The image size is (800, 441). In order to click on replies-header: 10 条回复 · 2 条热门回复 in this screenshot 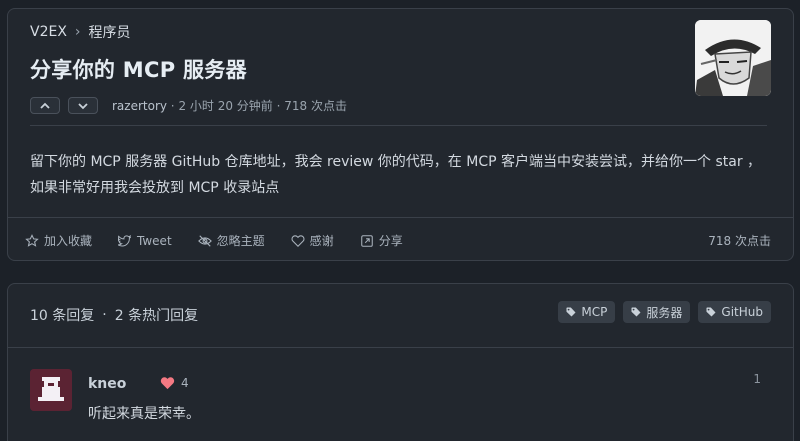, I will do `click(114, 315)`.